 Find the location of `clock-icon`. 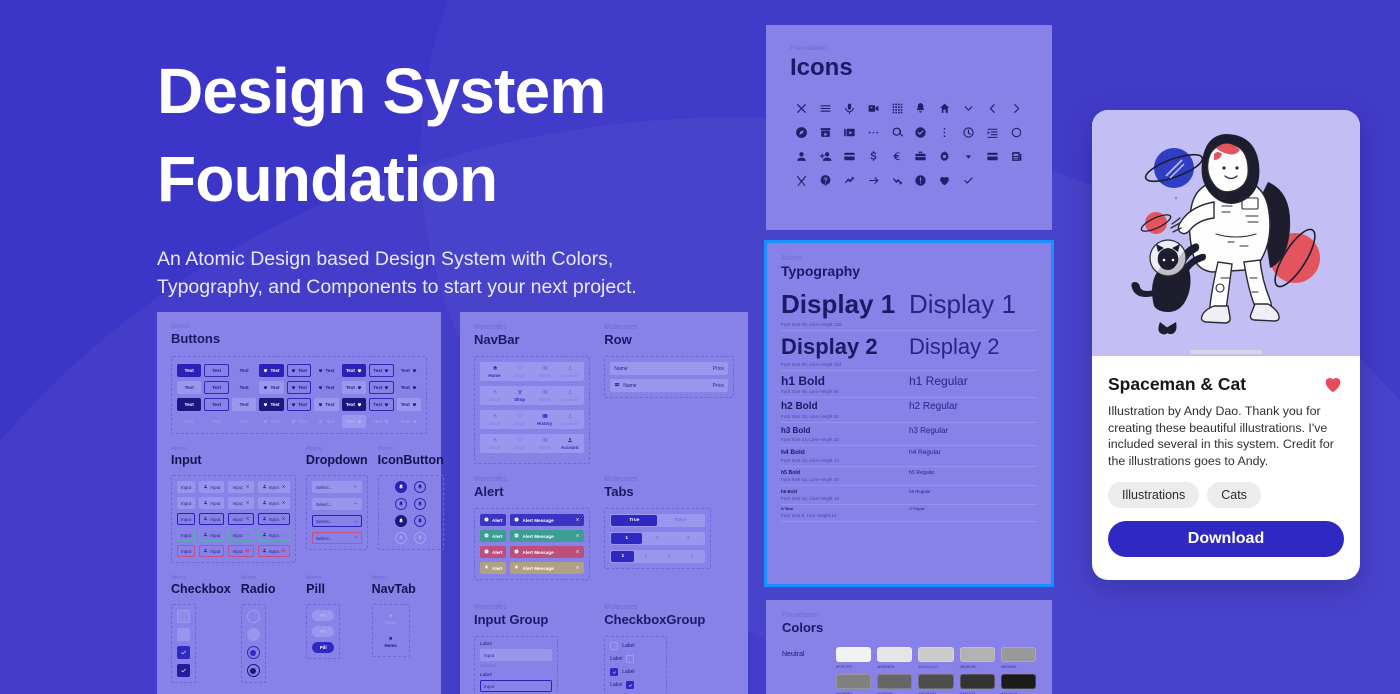

clock-icon is located at coordinates (968, 132).